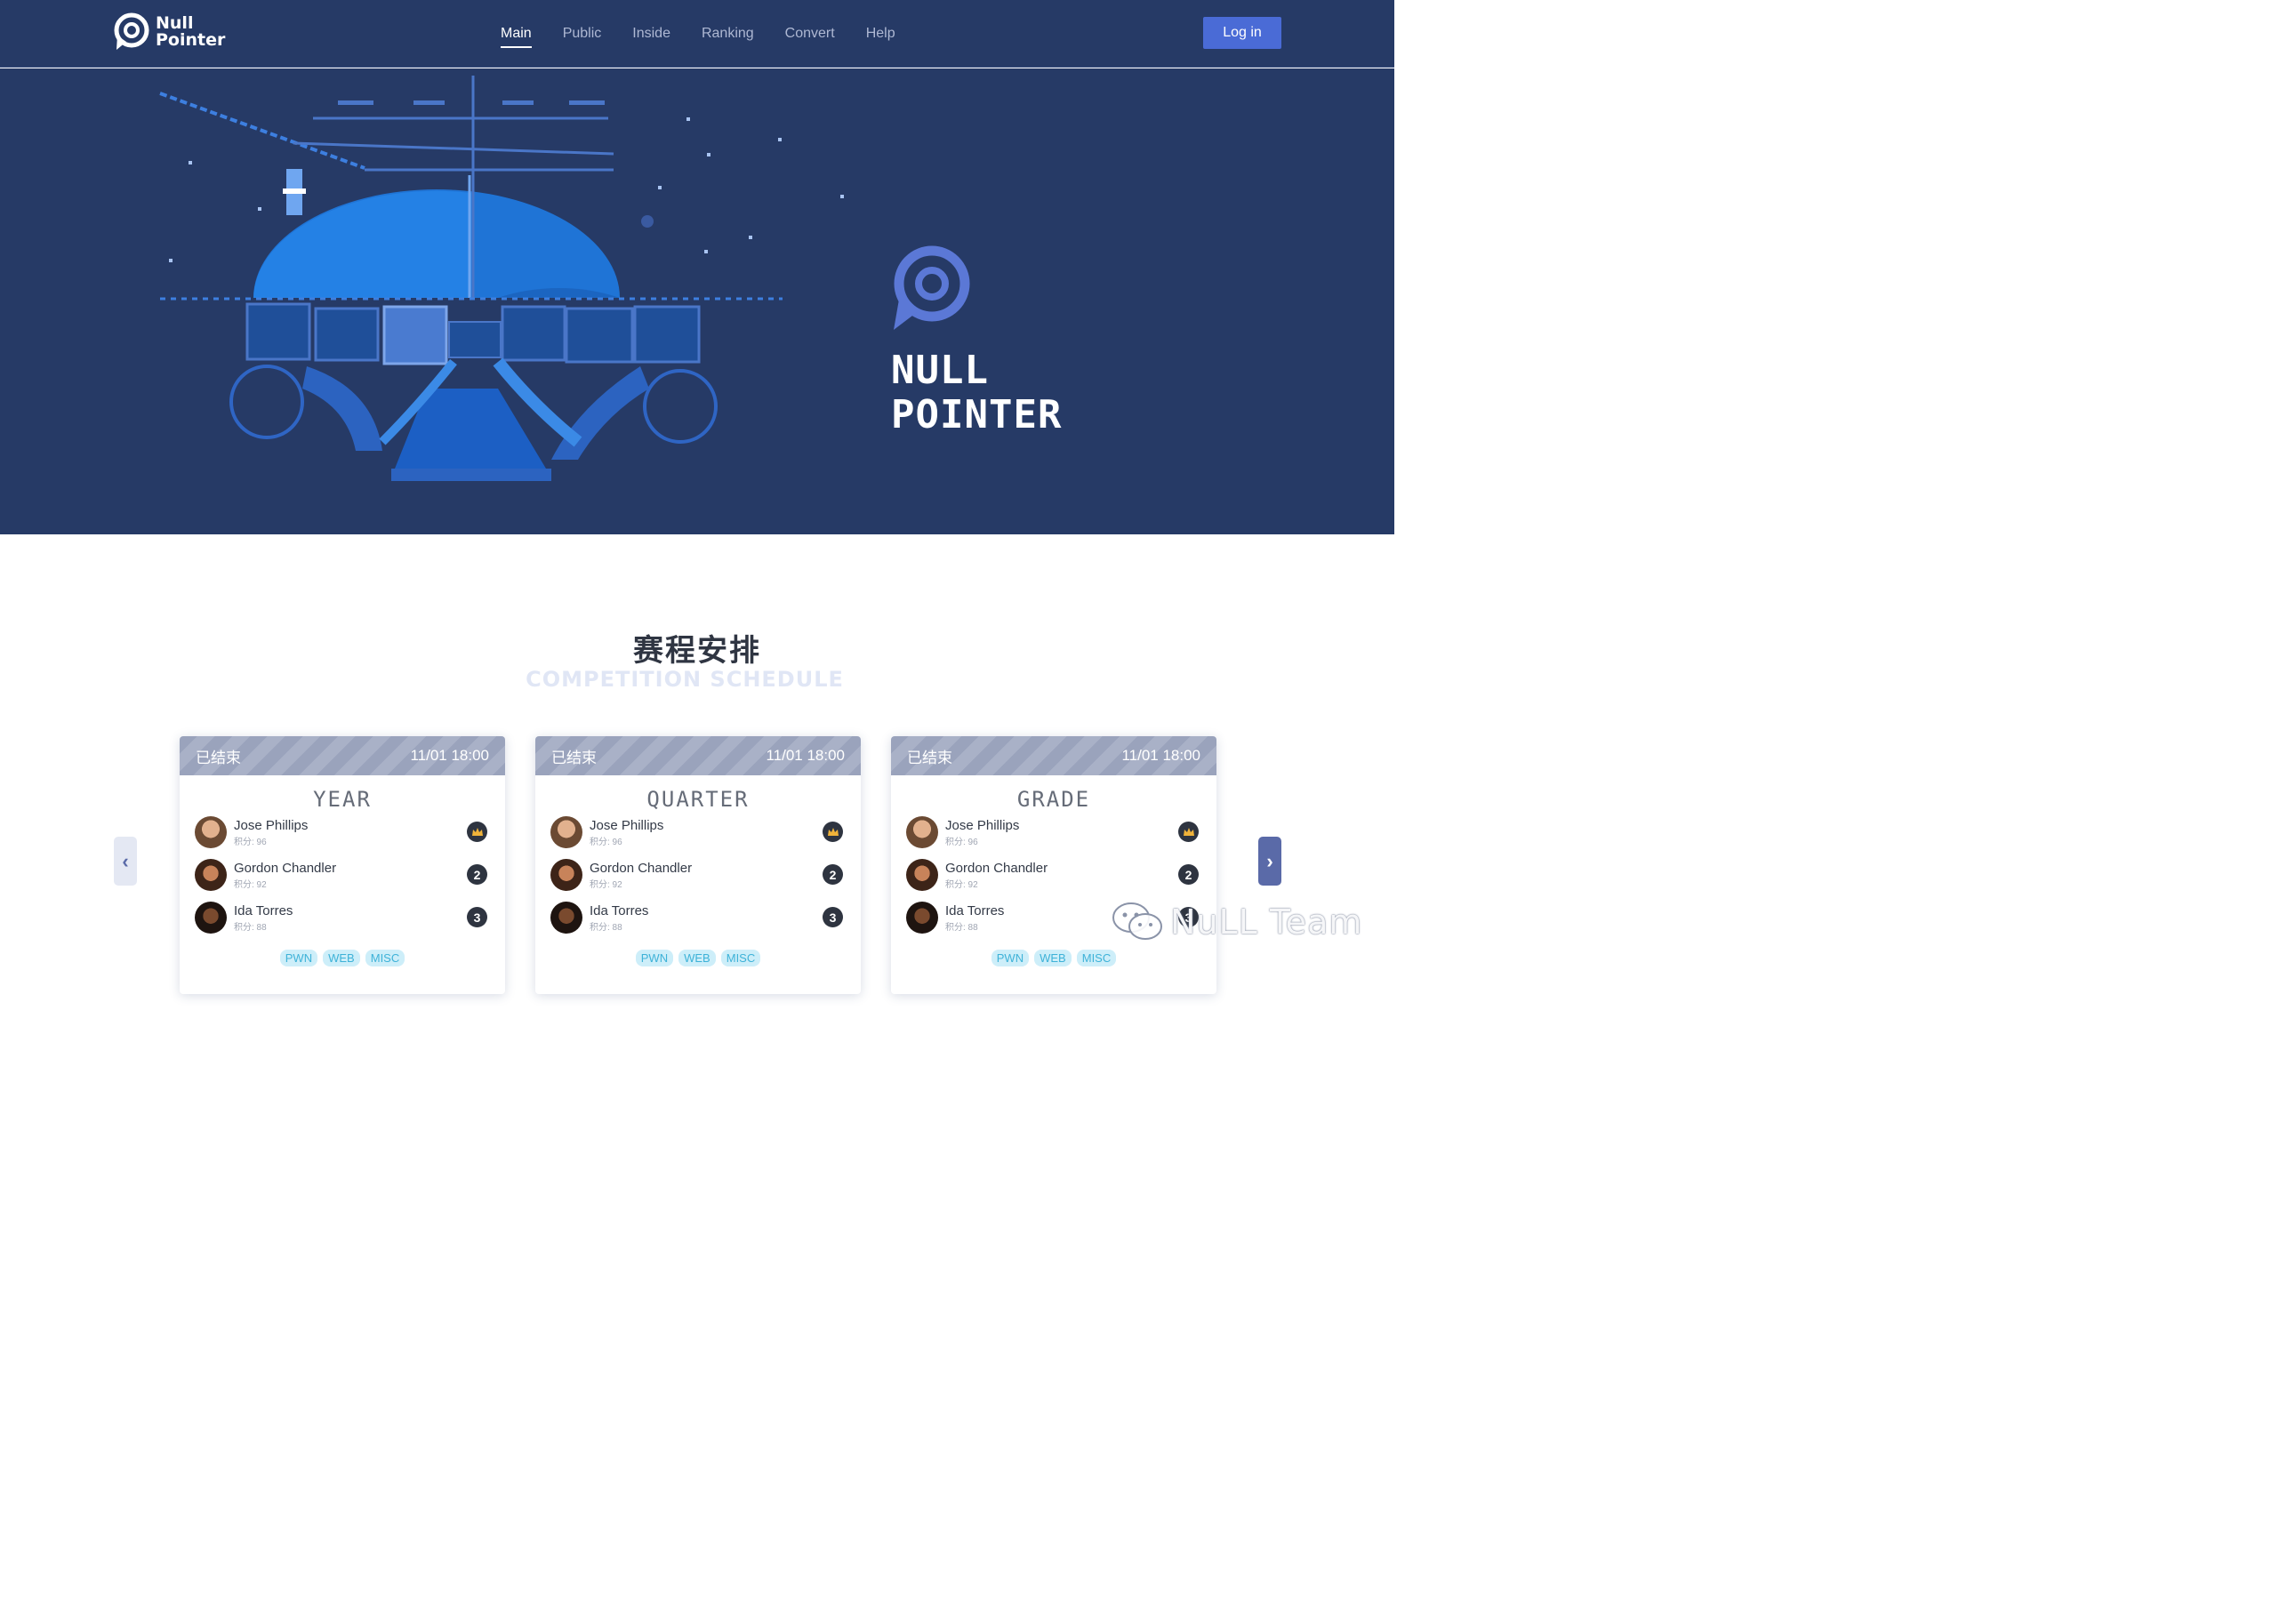 The height and width of the screenshot is (1620, 2296). What do you see at coordinates (516, 37) in the screenshot?
I see `nav-main: Main` at bounding box center [516, 37].